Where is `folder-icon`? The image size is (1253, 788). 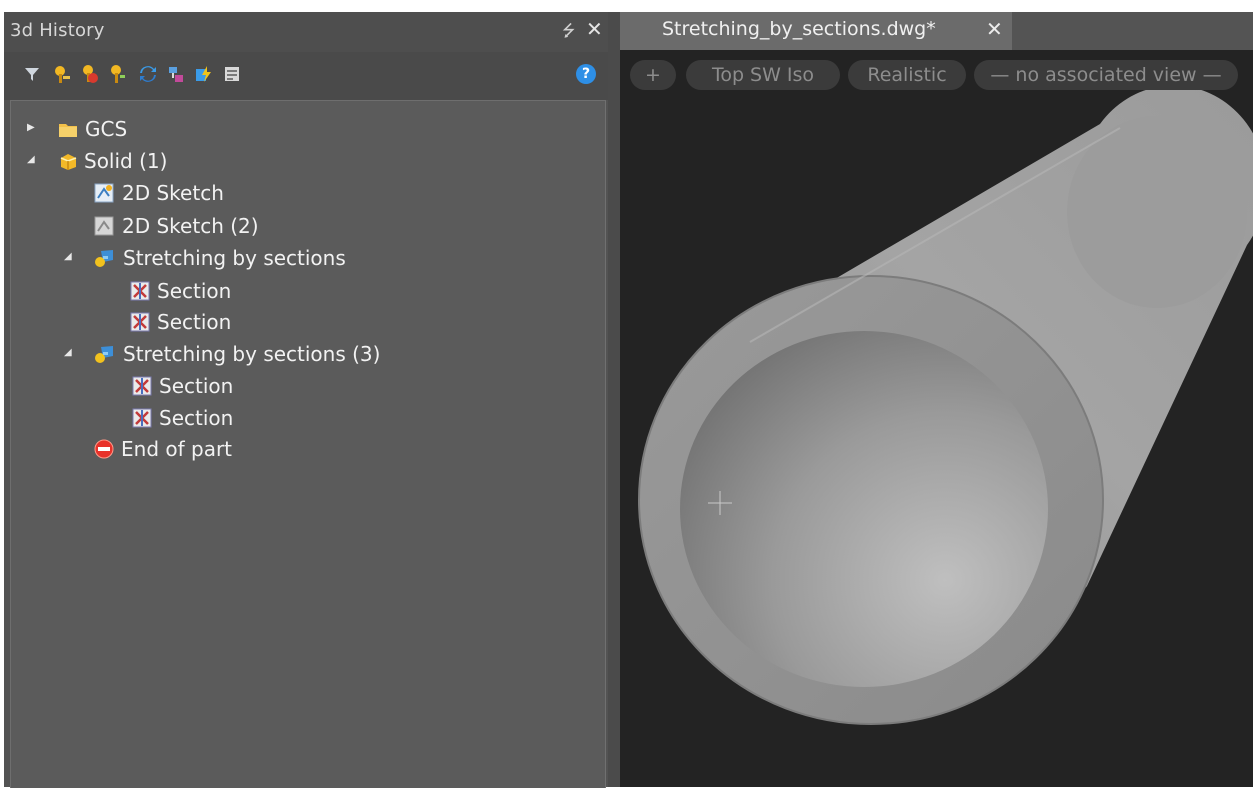 folder-icon is located at coordinates (68, 130).